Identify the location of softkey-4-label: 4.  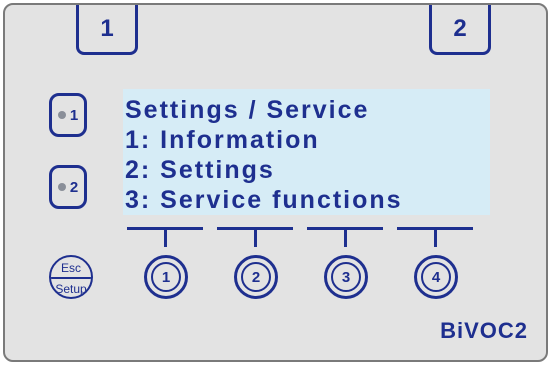
(436, 277).